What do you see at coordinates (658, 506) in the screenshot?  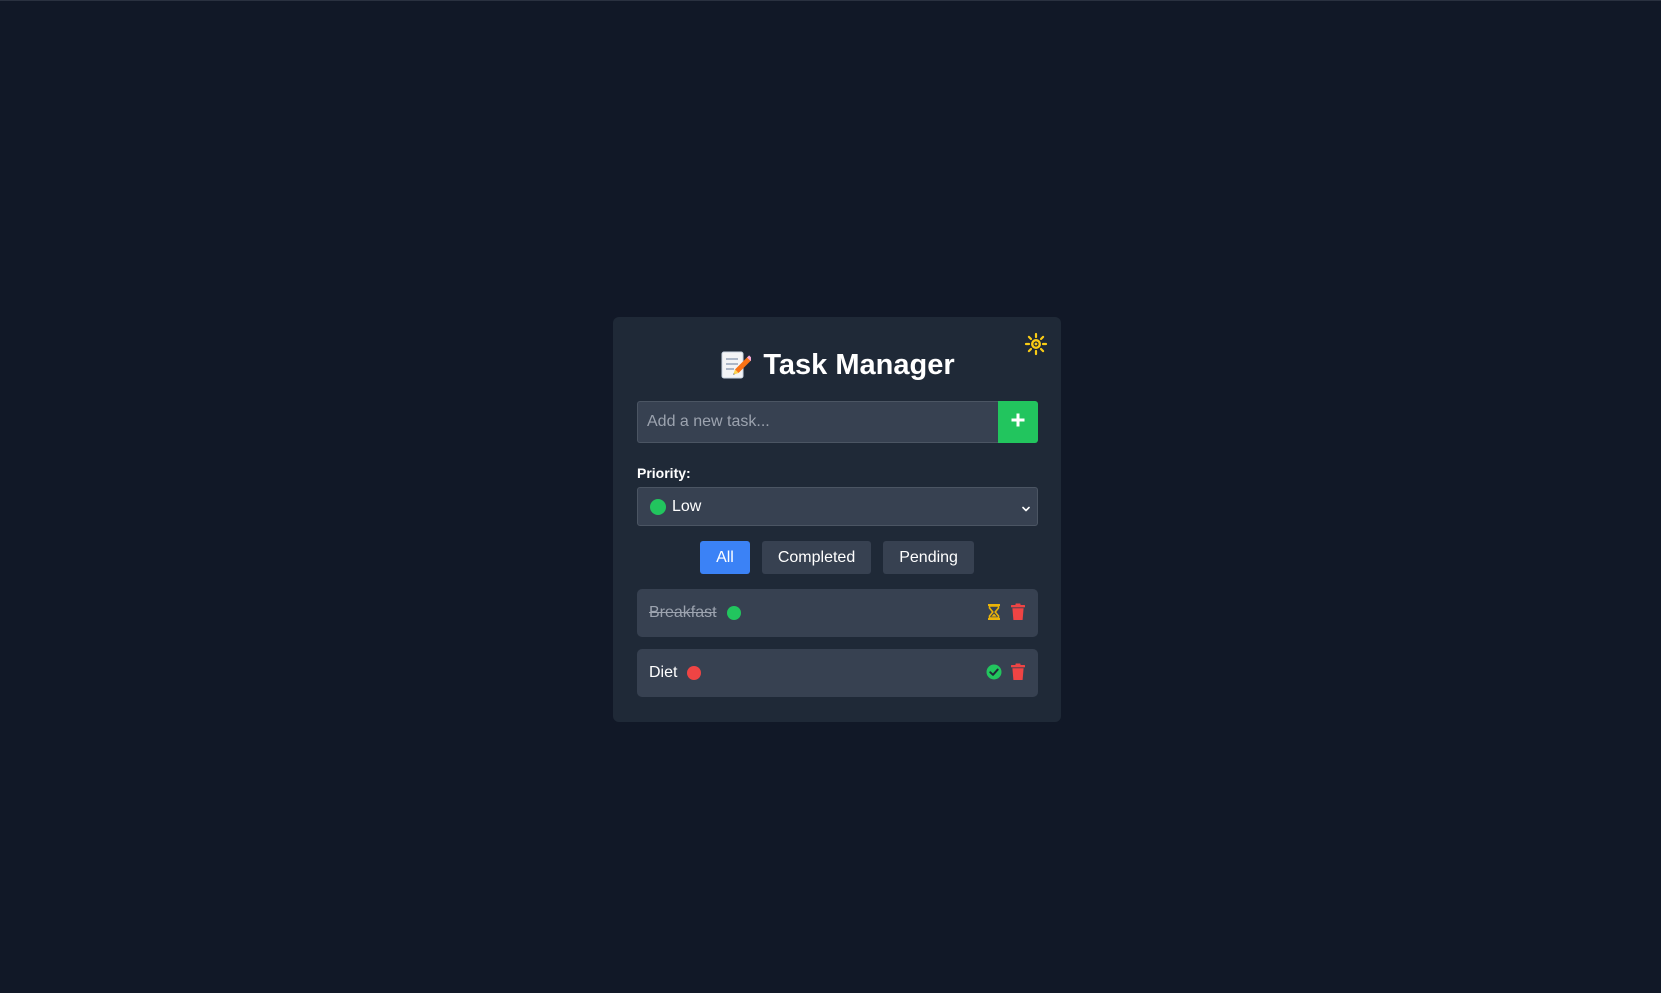 I see `priority-low-dot` at bounding box center [658, 506].